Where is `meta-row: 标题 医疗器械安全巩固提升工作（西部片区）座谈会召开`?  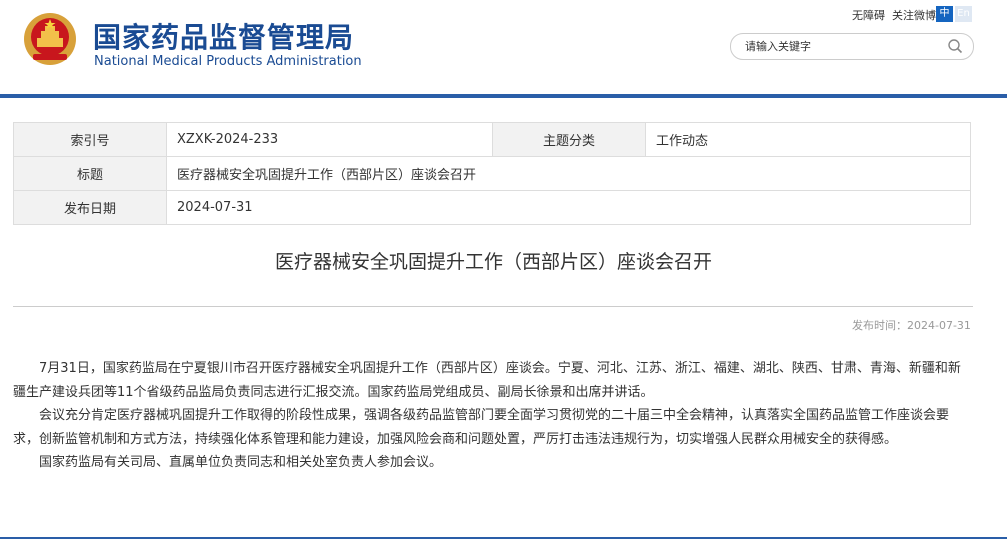 meta-row: 标题 医疗器械安全巩固提升工作（西部片区）座谈会召开 is located at coordinates (492, 173).